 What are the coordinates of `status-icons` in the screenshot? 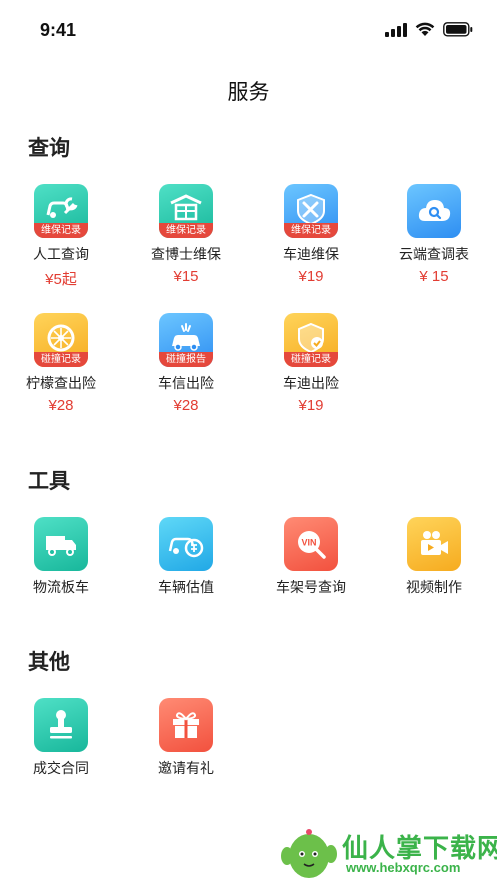 It's located at (429, 29).